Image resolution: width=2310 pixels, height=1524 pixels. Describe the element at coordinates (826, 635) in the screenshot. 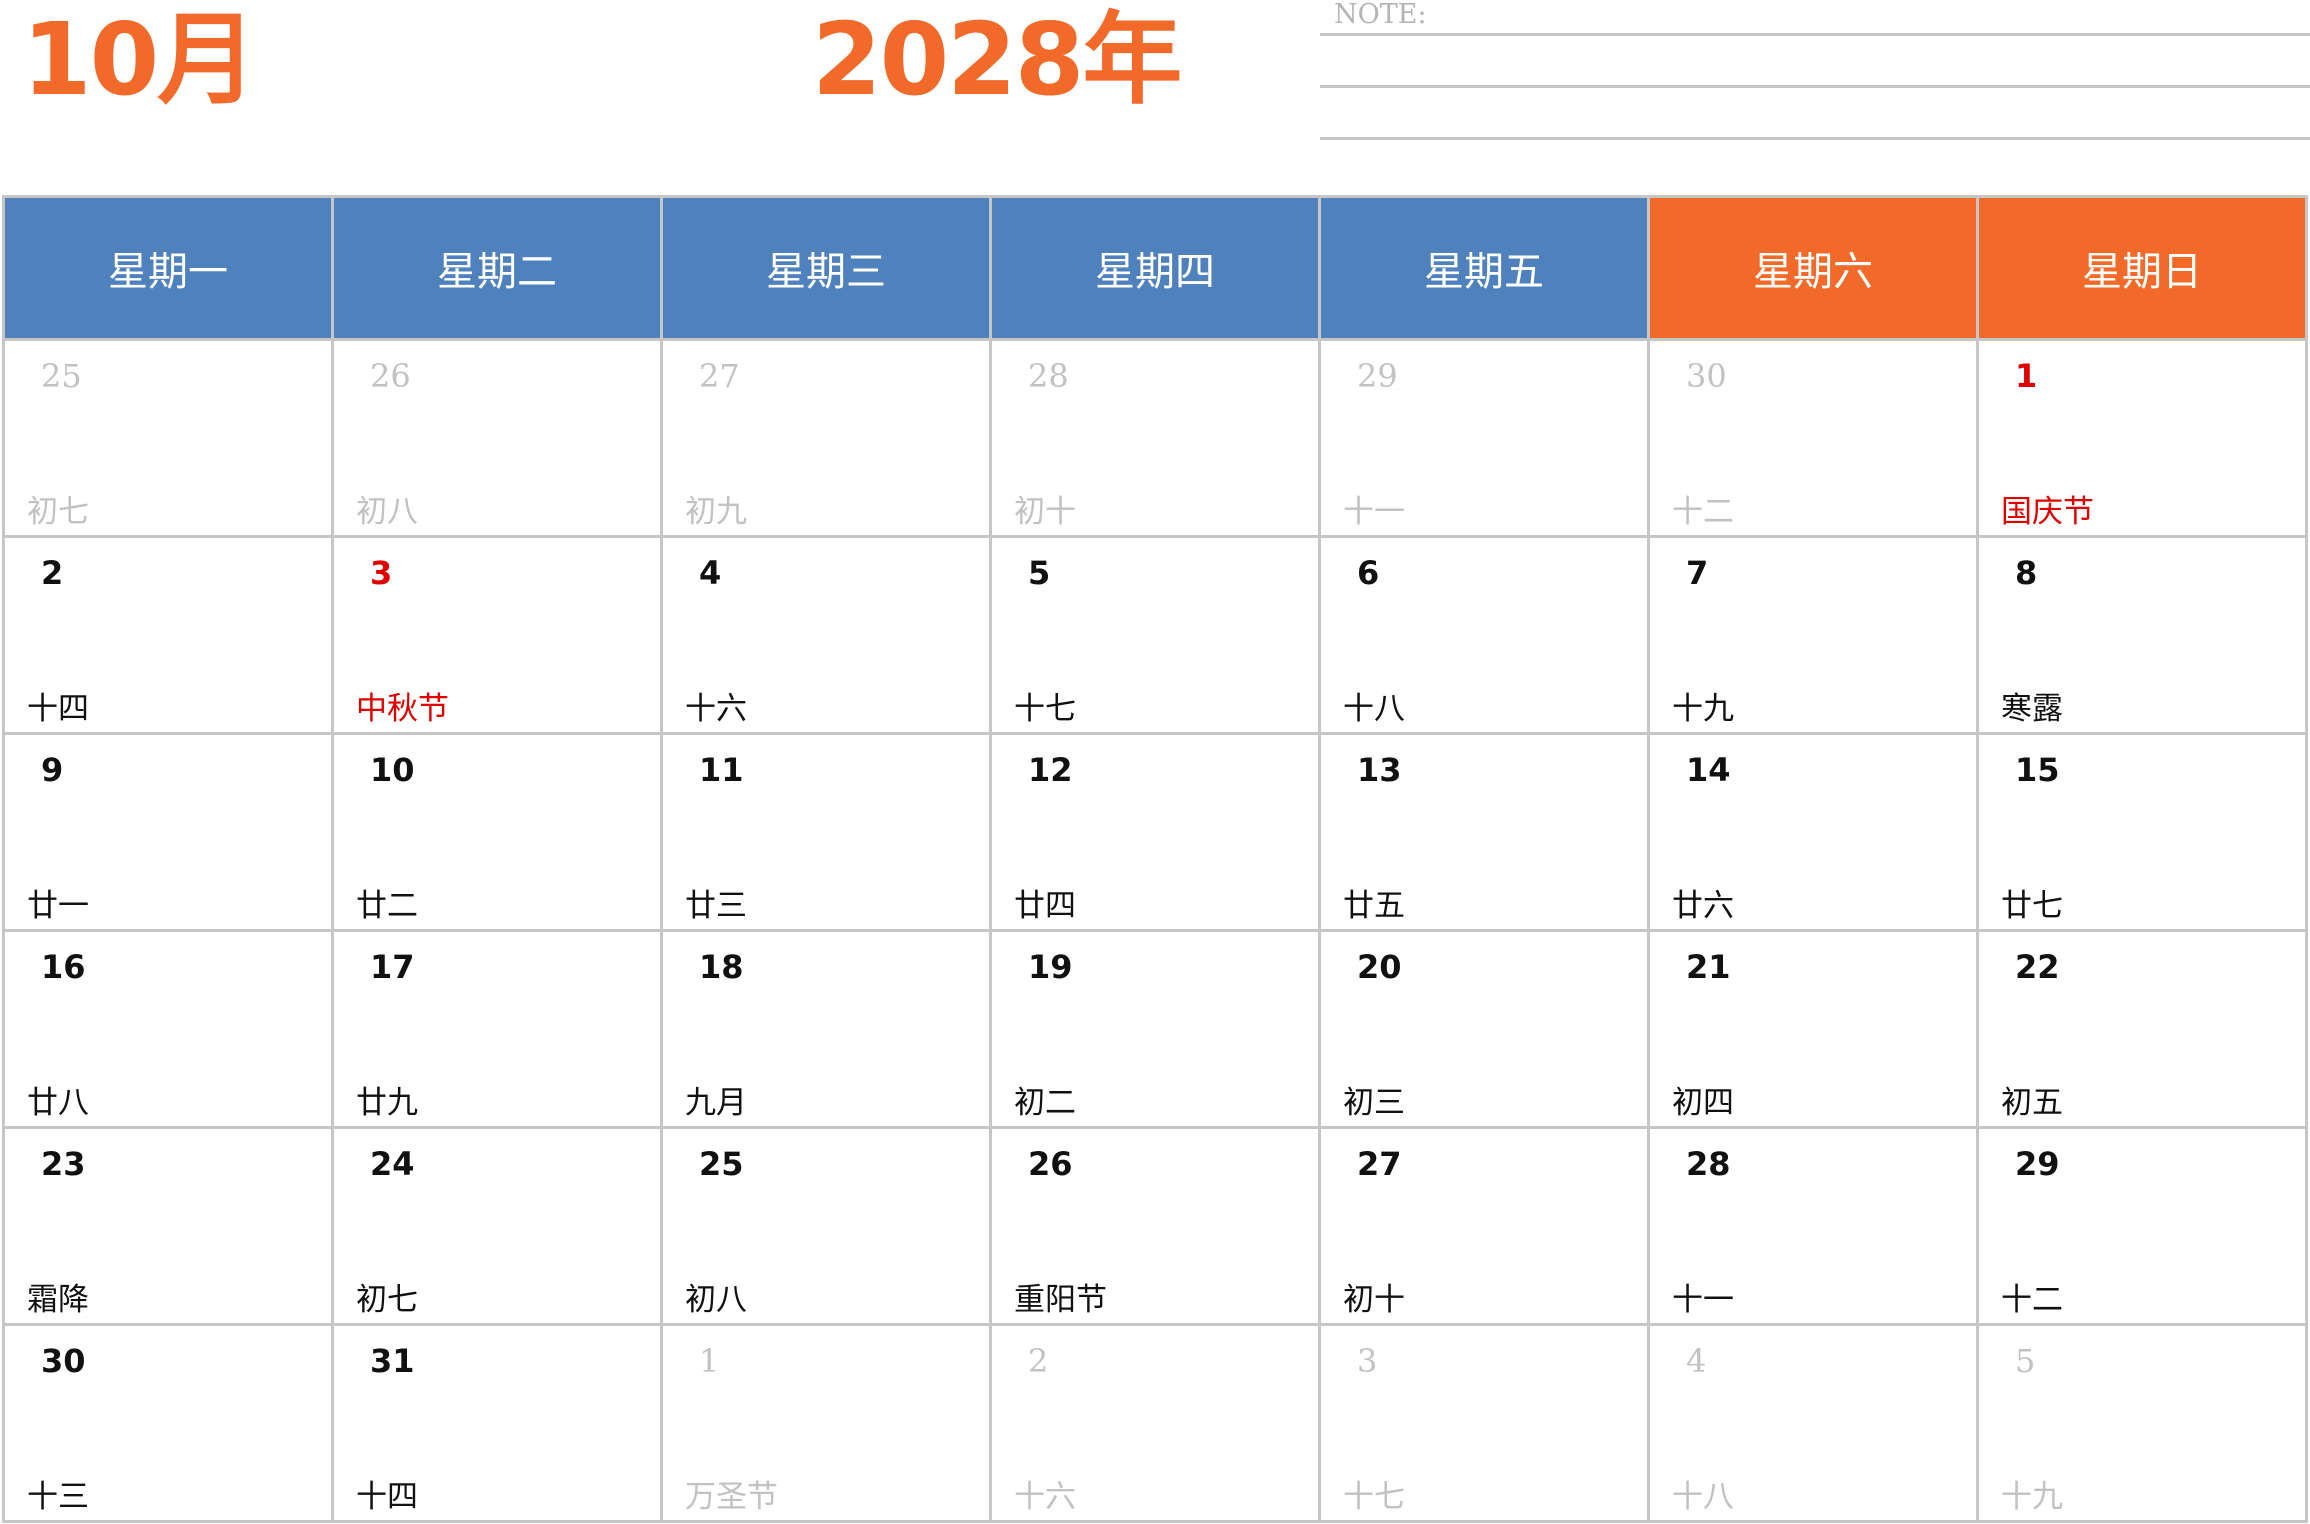

I see `day-cell: 4 十六` at that location.